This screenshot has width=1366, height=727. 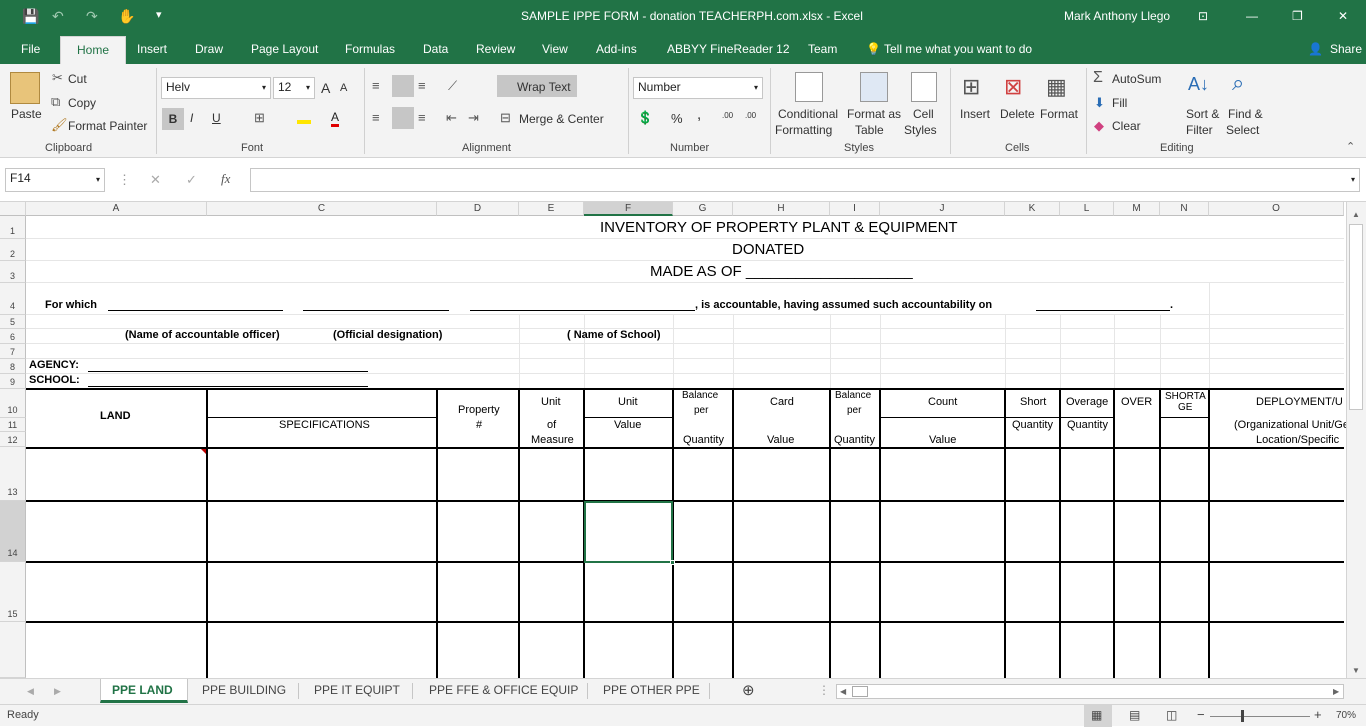 What do you see at coordinates (748, 690) in the screenshot?
I see `new-sheet-icon: ⊕` at bounding box center [748, 690].